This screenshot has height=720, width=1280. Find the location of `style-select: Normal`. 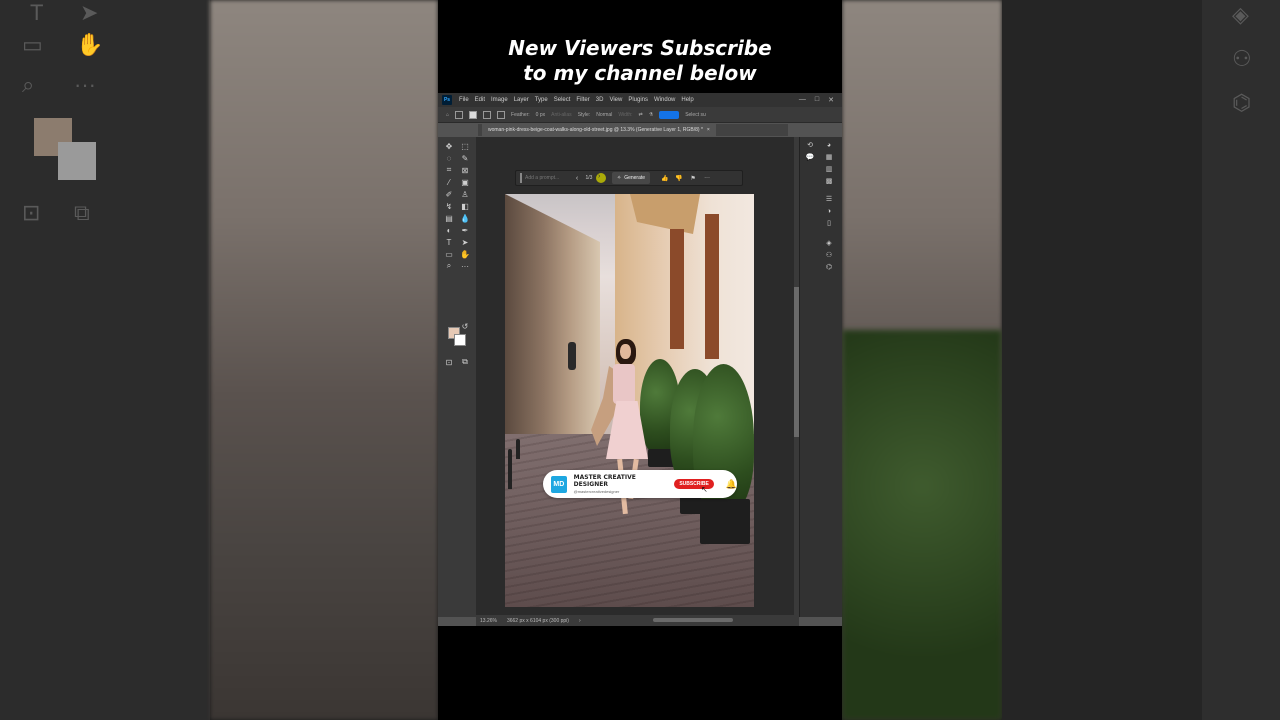

style-select: Normal is located at coordinates (604, 115).